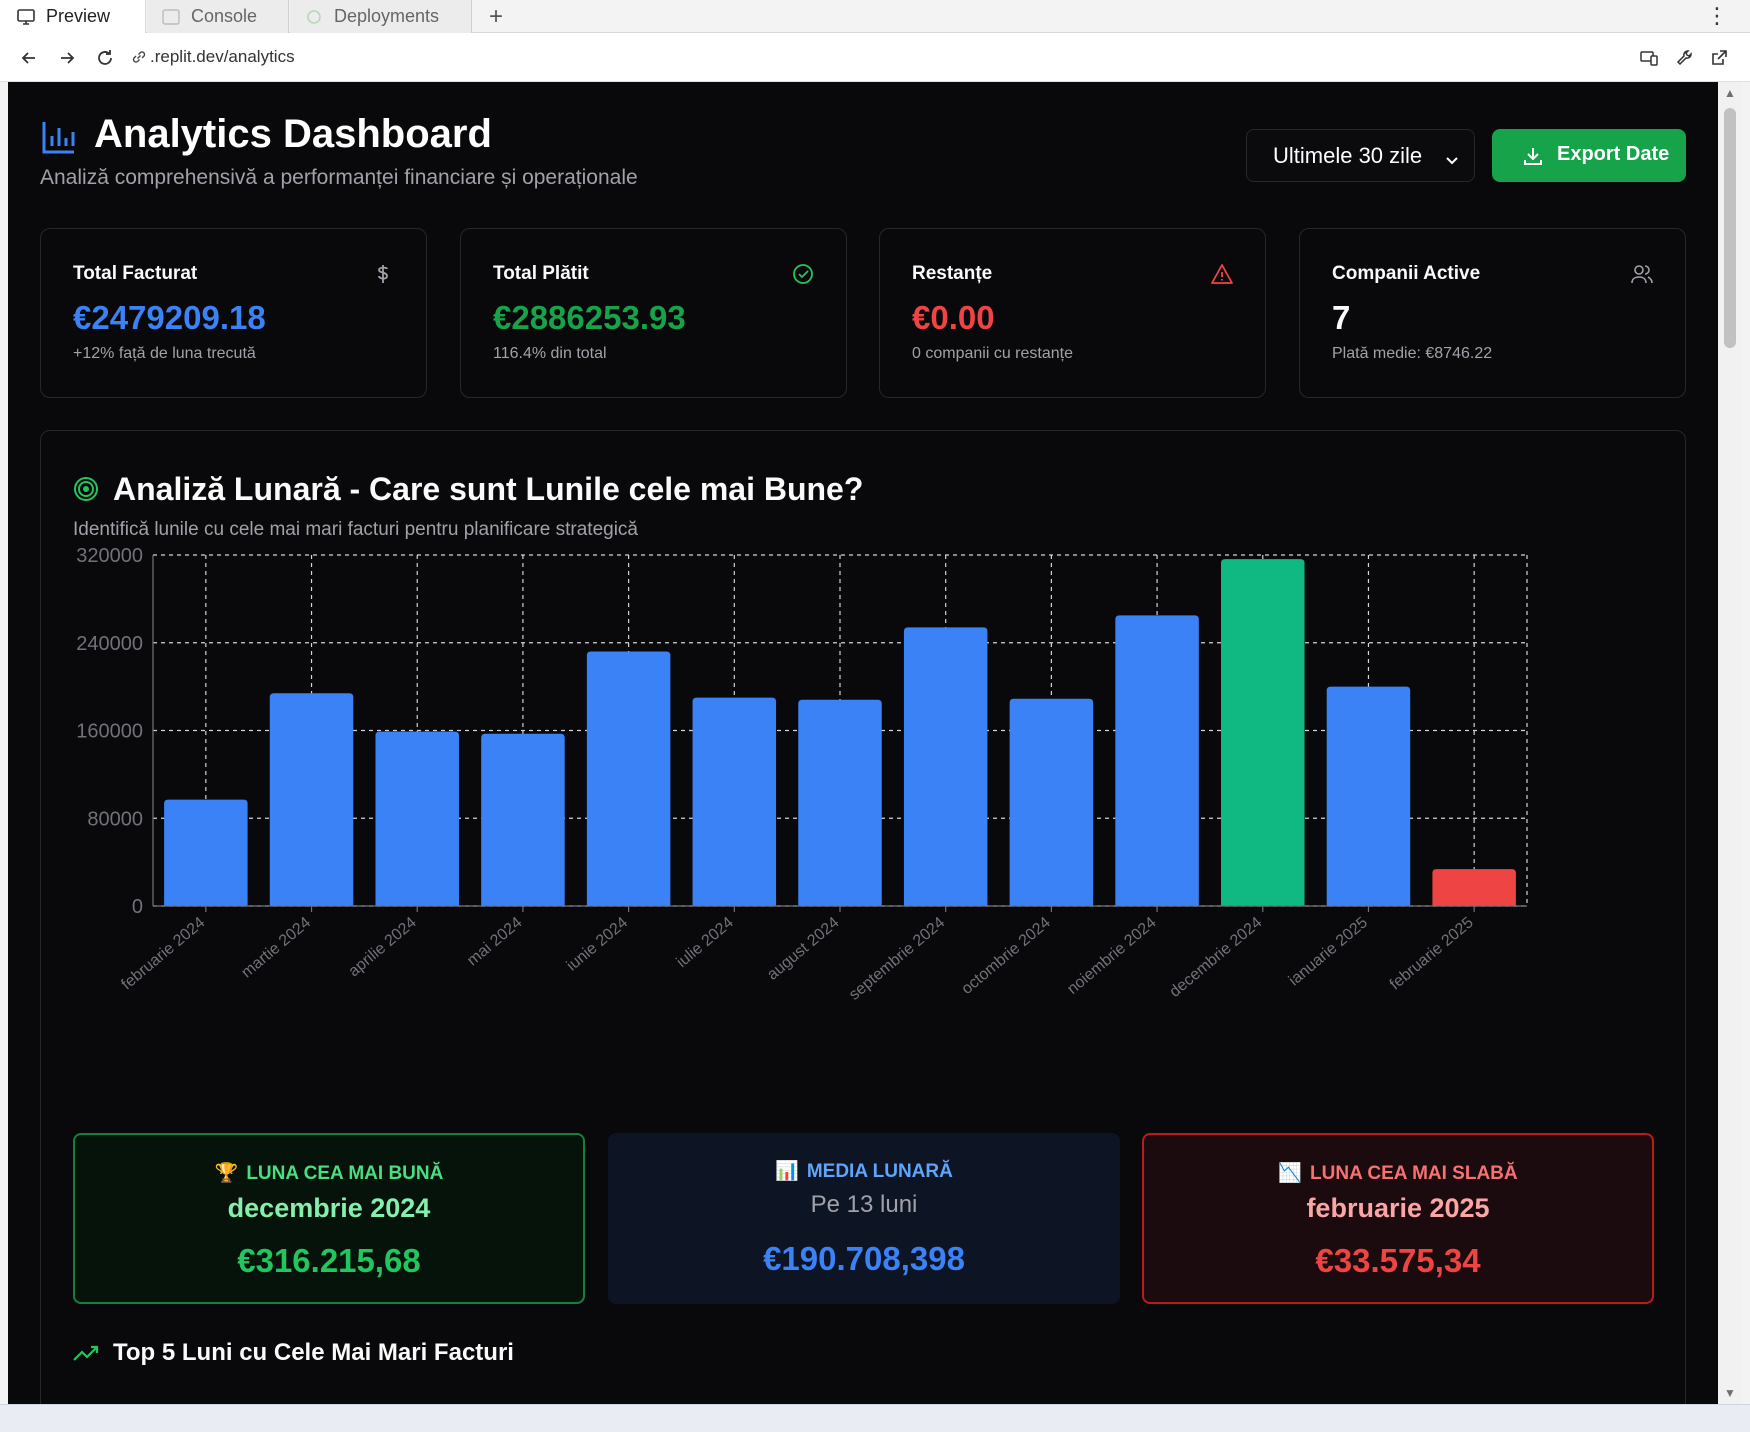 The image size is (1750, 1432). I want to click on chart-emoji-icon: 📊, so click(787, 1171).